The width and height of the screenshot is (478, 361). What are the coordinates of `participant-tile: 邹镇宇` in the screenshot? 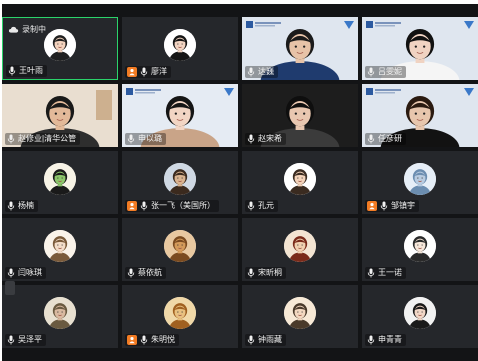 It's located at (420, 182).